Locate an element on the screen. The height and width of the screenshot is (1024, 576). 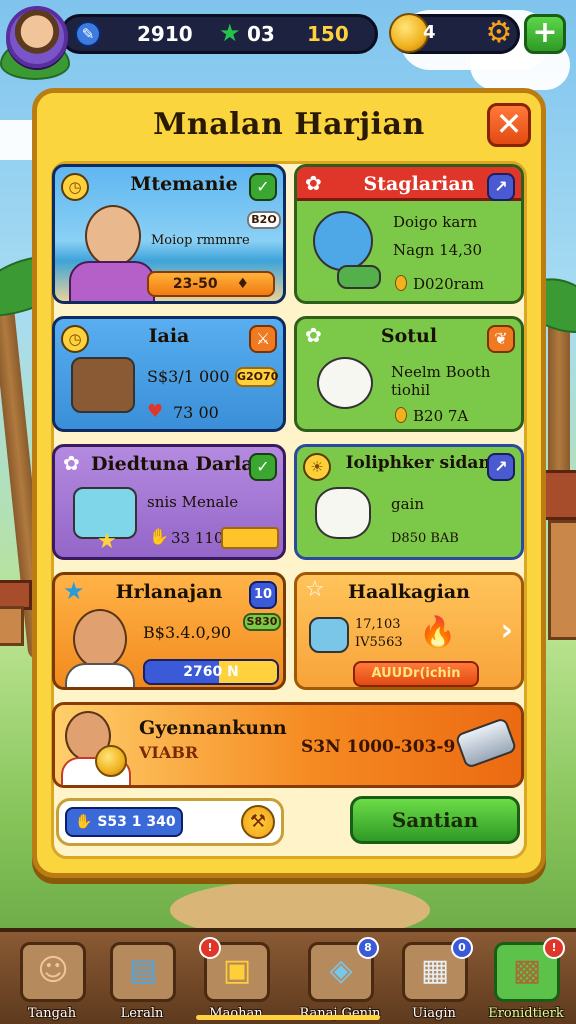
card-banner-9: Gyennankunn VIABR S3N 1000-303-9 is located at coordinates (288, 745).